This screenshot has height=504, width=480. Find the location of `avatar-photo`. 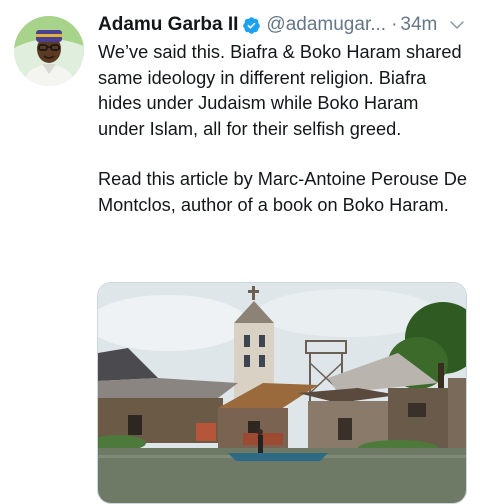

avatar-photo is located at coordinates (49, 51).